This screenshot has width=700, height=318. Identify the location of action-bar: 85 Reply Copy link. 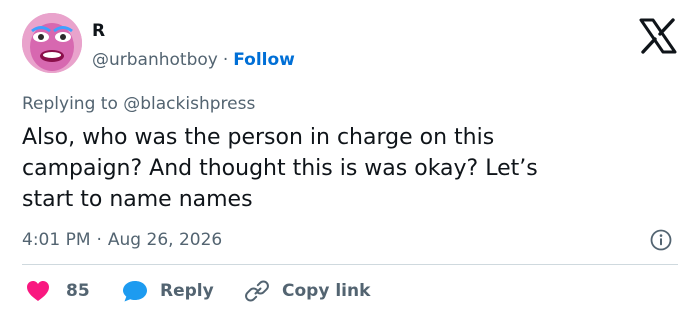
(352, 291).